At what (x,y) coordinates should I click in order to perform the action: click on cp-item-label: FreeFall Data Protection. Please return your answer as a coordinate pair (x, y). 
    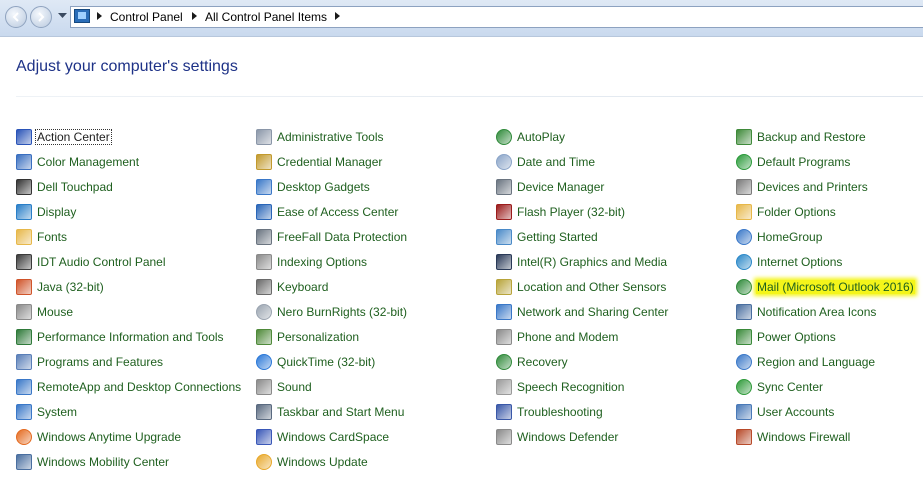
    Looking at the image, I should click on (342, 236).